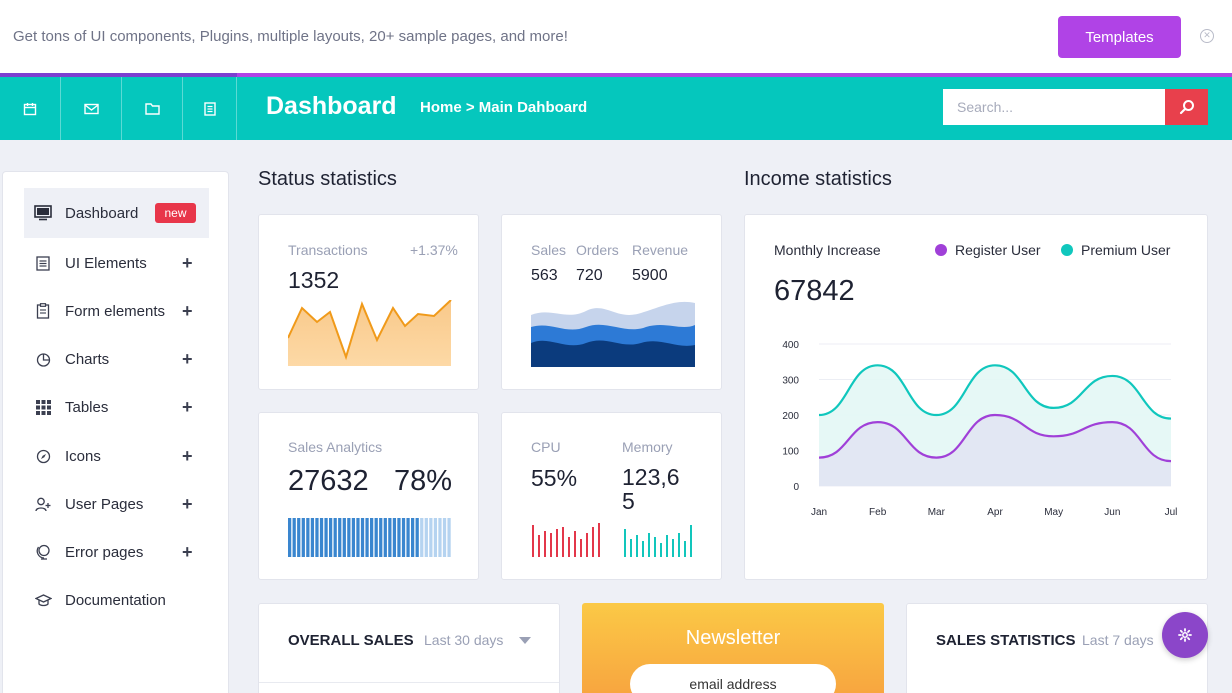 The image size is (1232, 693). I want to click on sidebar-item-label: Documentation, so click(115, 600).